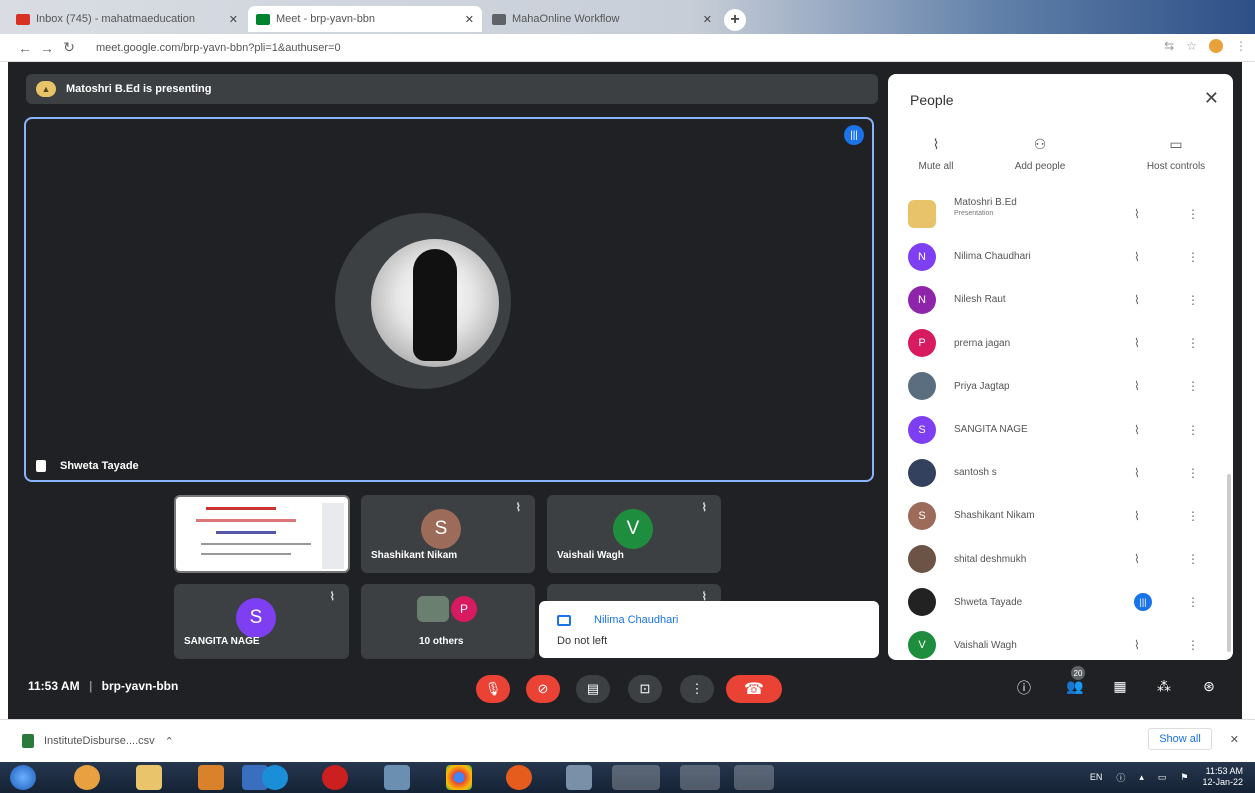  Describe the element at coordinates (275, 777) in the screenshot. I see `internet-explorer-icon` at that location.